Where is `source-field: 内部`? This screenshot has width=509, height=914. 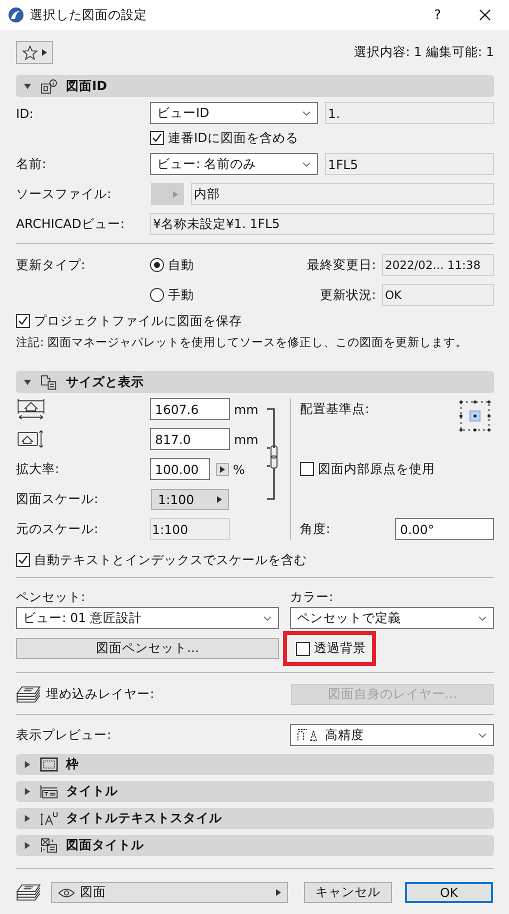
source-field: 内部 is located at coordinates (342, 194).